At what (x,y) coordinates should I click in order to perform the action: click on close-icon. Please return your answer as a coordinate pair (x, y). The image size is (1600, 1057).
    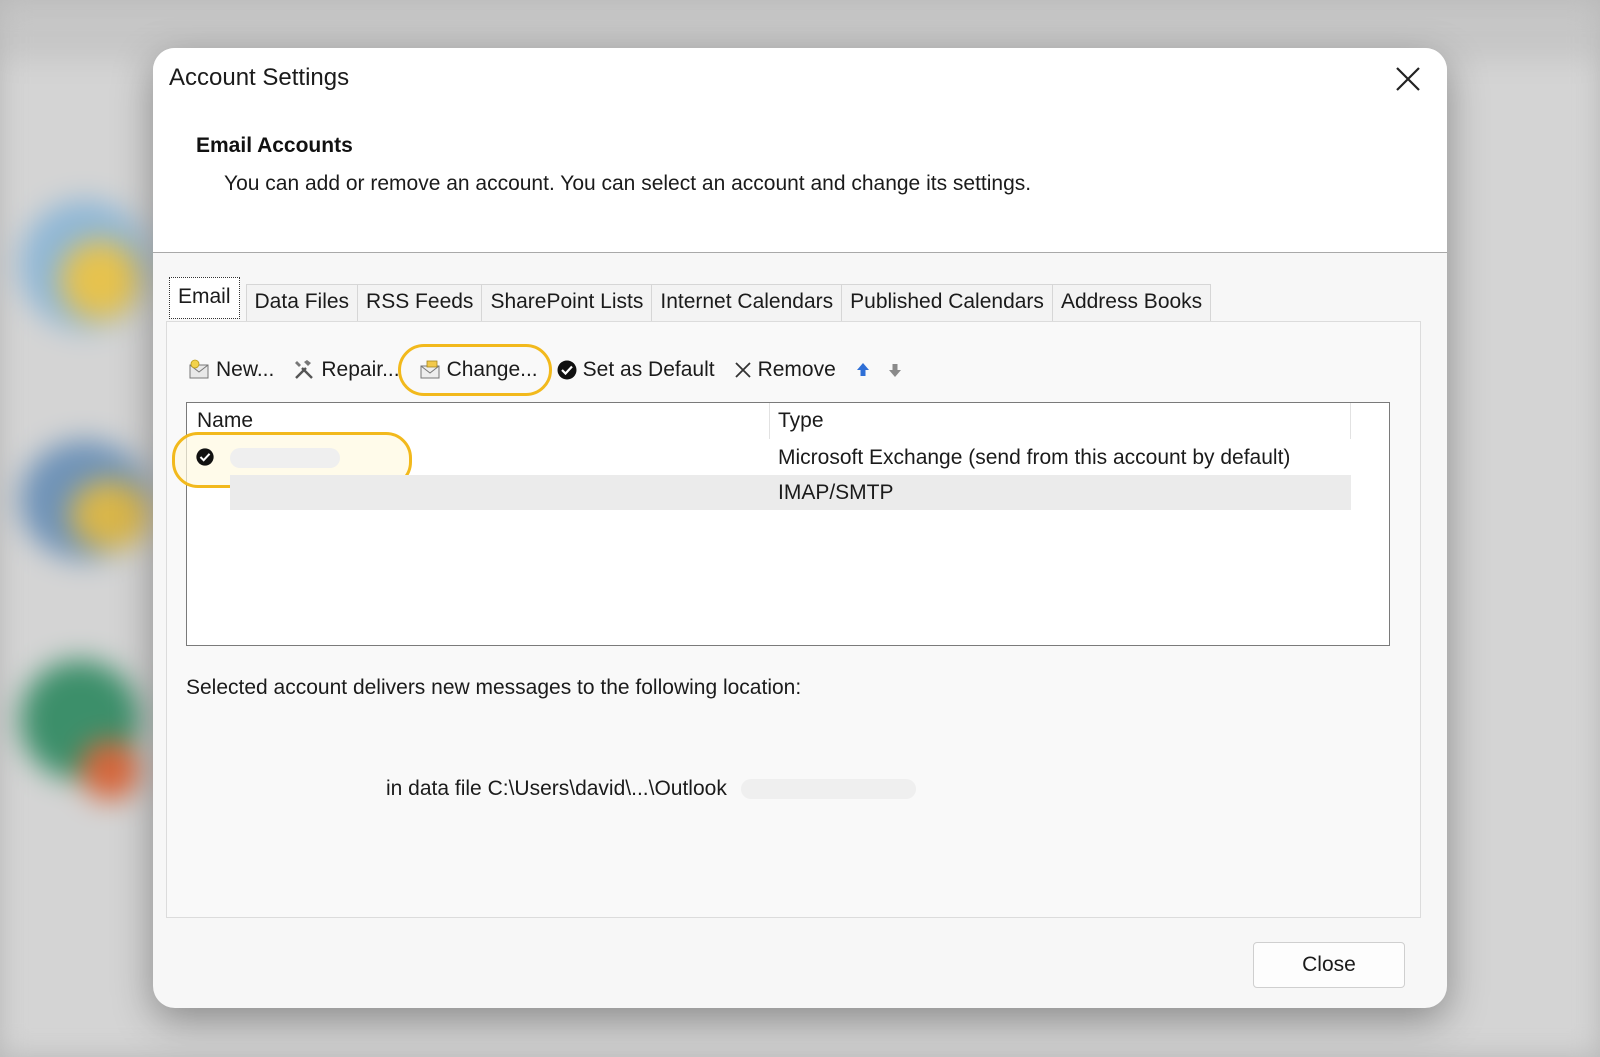
    Looking at the image, I should click on (1408, 79).